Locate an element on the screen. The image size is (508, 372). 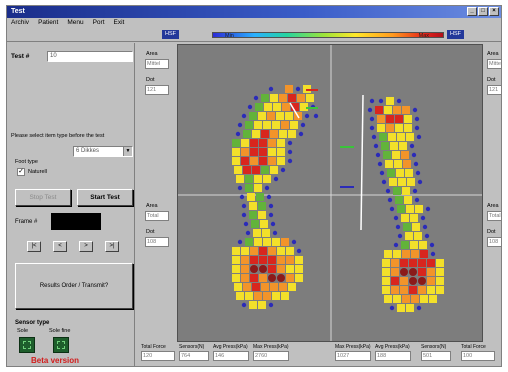
right-area-field: Mittel is located at coordinates (494, 64).